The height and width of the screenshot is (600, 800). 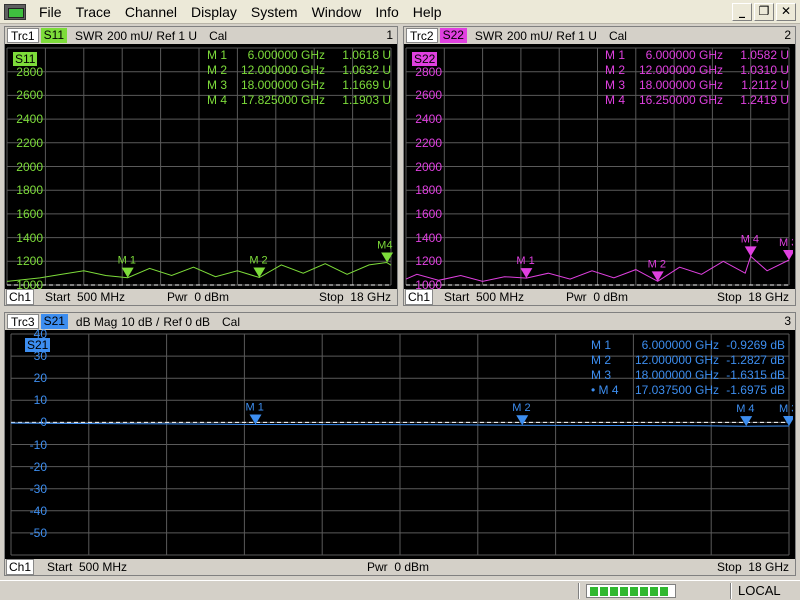 I want to click on y-tick-label: -10, so click(x=38, y=444).